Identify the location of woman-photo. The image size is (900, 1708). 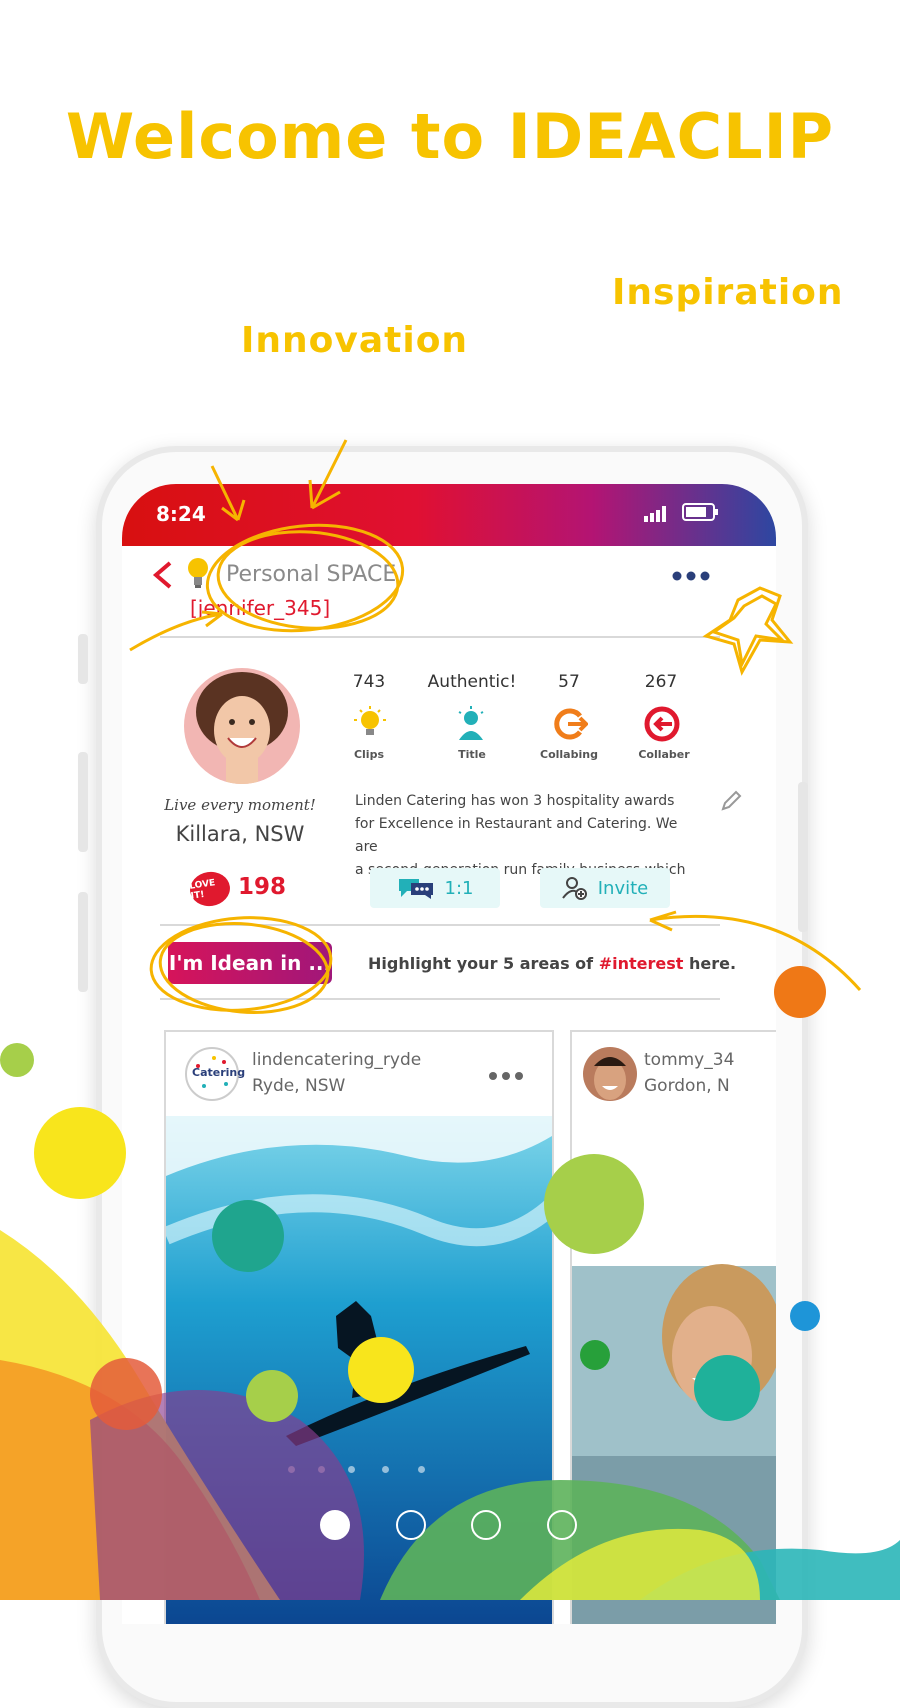
(674, 1370).